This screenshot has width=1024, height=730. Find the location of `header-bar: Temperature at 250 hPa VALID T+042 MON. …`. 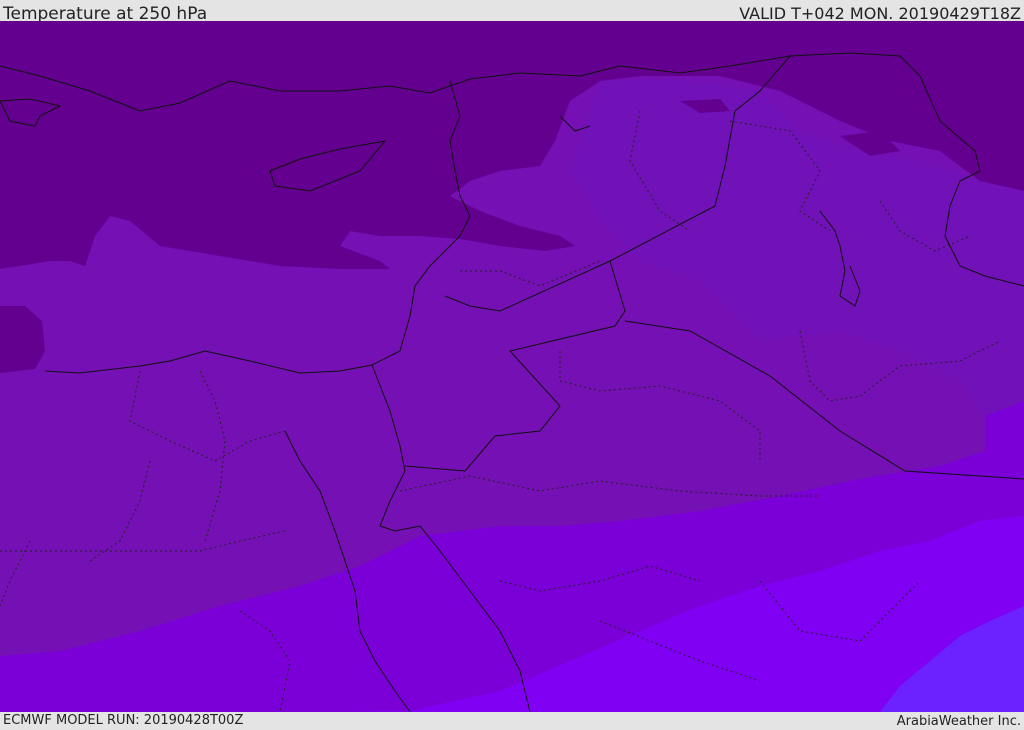

header-bar: Temperature at 250 hPa VALID T+042 MON. … is located at coordinates (512, 12).